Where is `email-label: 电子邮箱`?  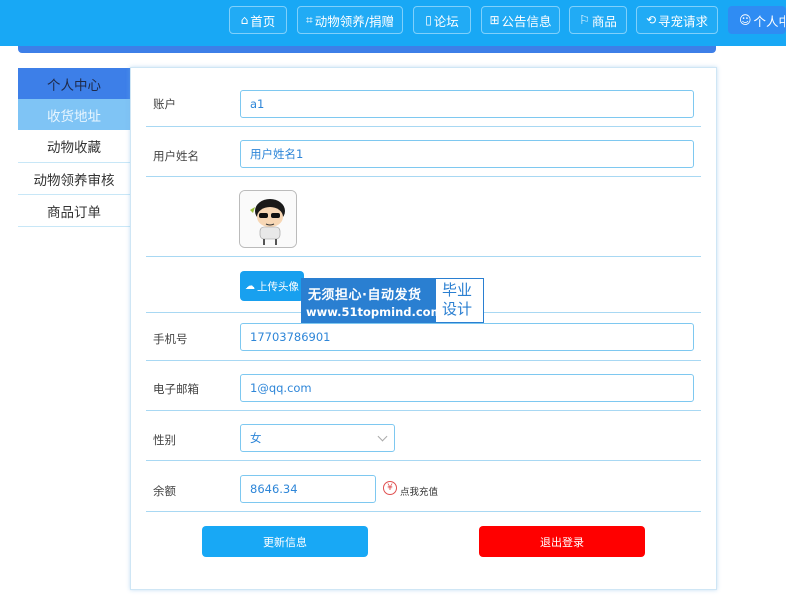
email-label: 电子邮箱 is located at coordinates (176, 389).